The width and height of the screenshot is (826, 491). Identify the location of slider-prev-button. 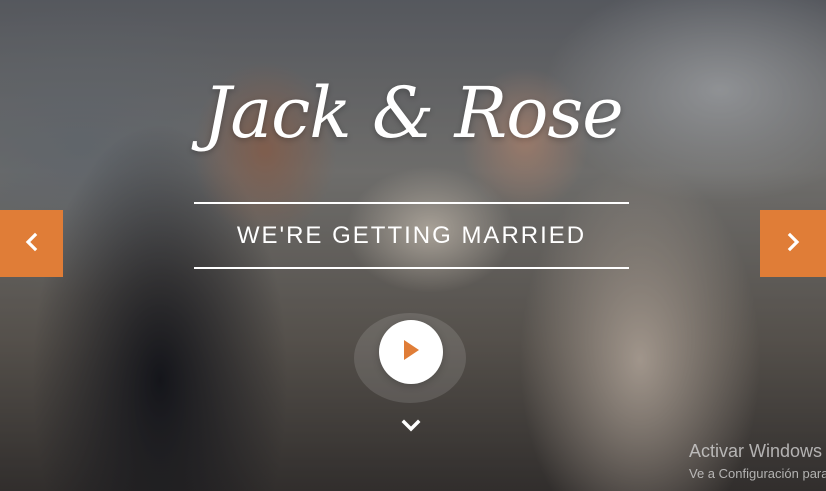
(31, 243).